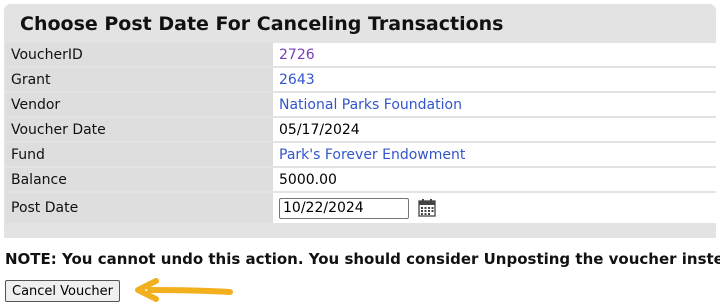  What do you see at coordinates (494, 179) in the screenshot?
I see `balance-value: 5000.00` at bounding box center [494, 179].